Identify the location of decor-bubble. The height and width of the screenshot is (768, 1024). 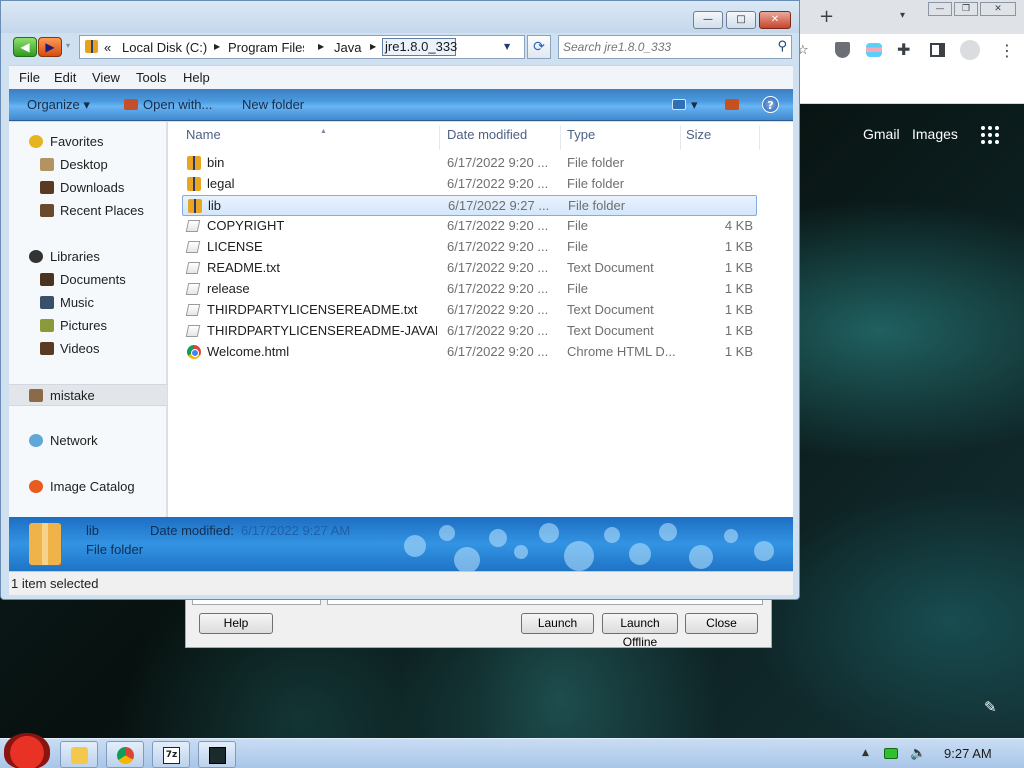
(498, 538).